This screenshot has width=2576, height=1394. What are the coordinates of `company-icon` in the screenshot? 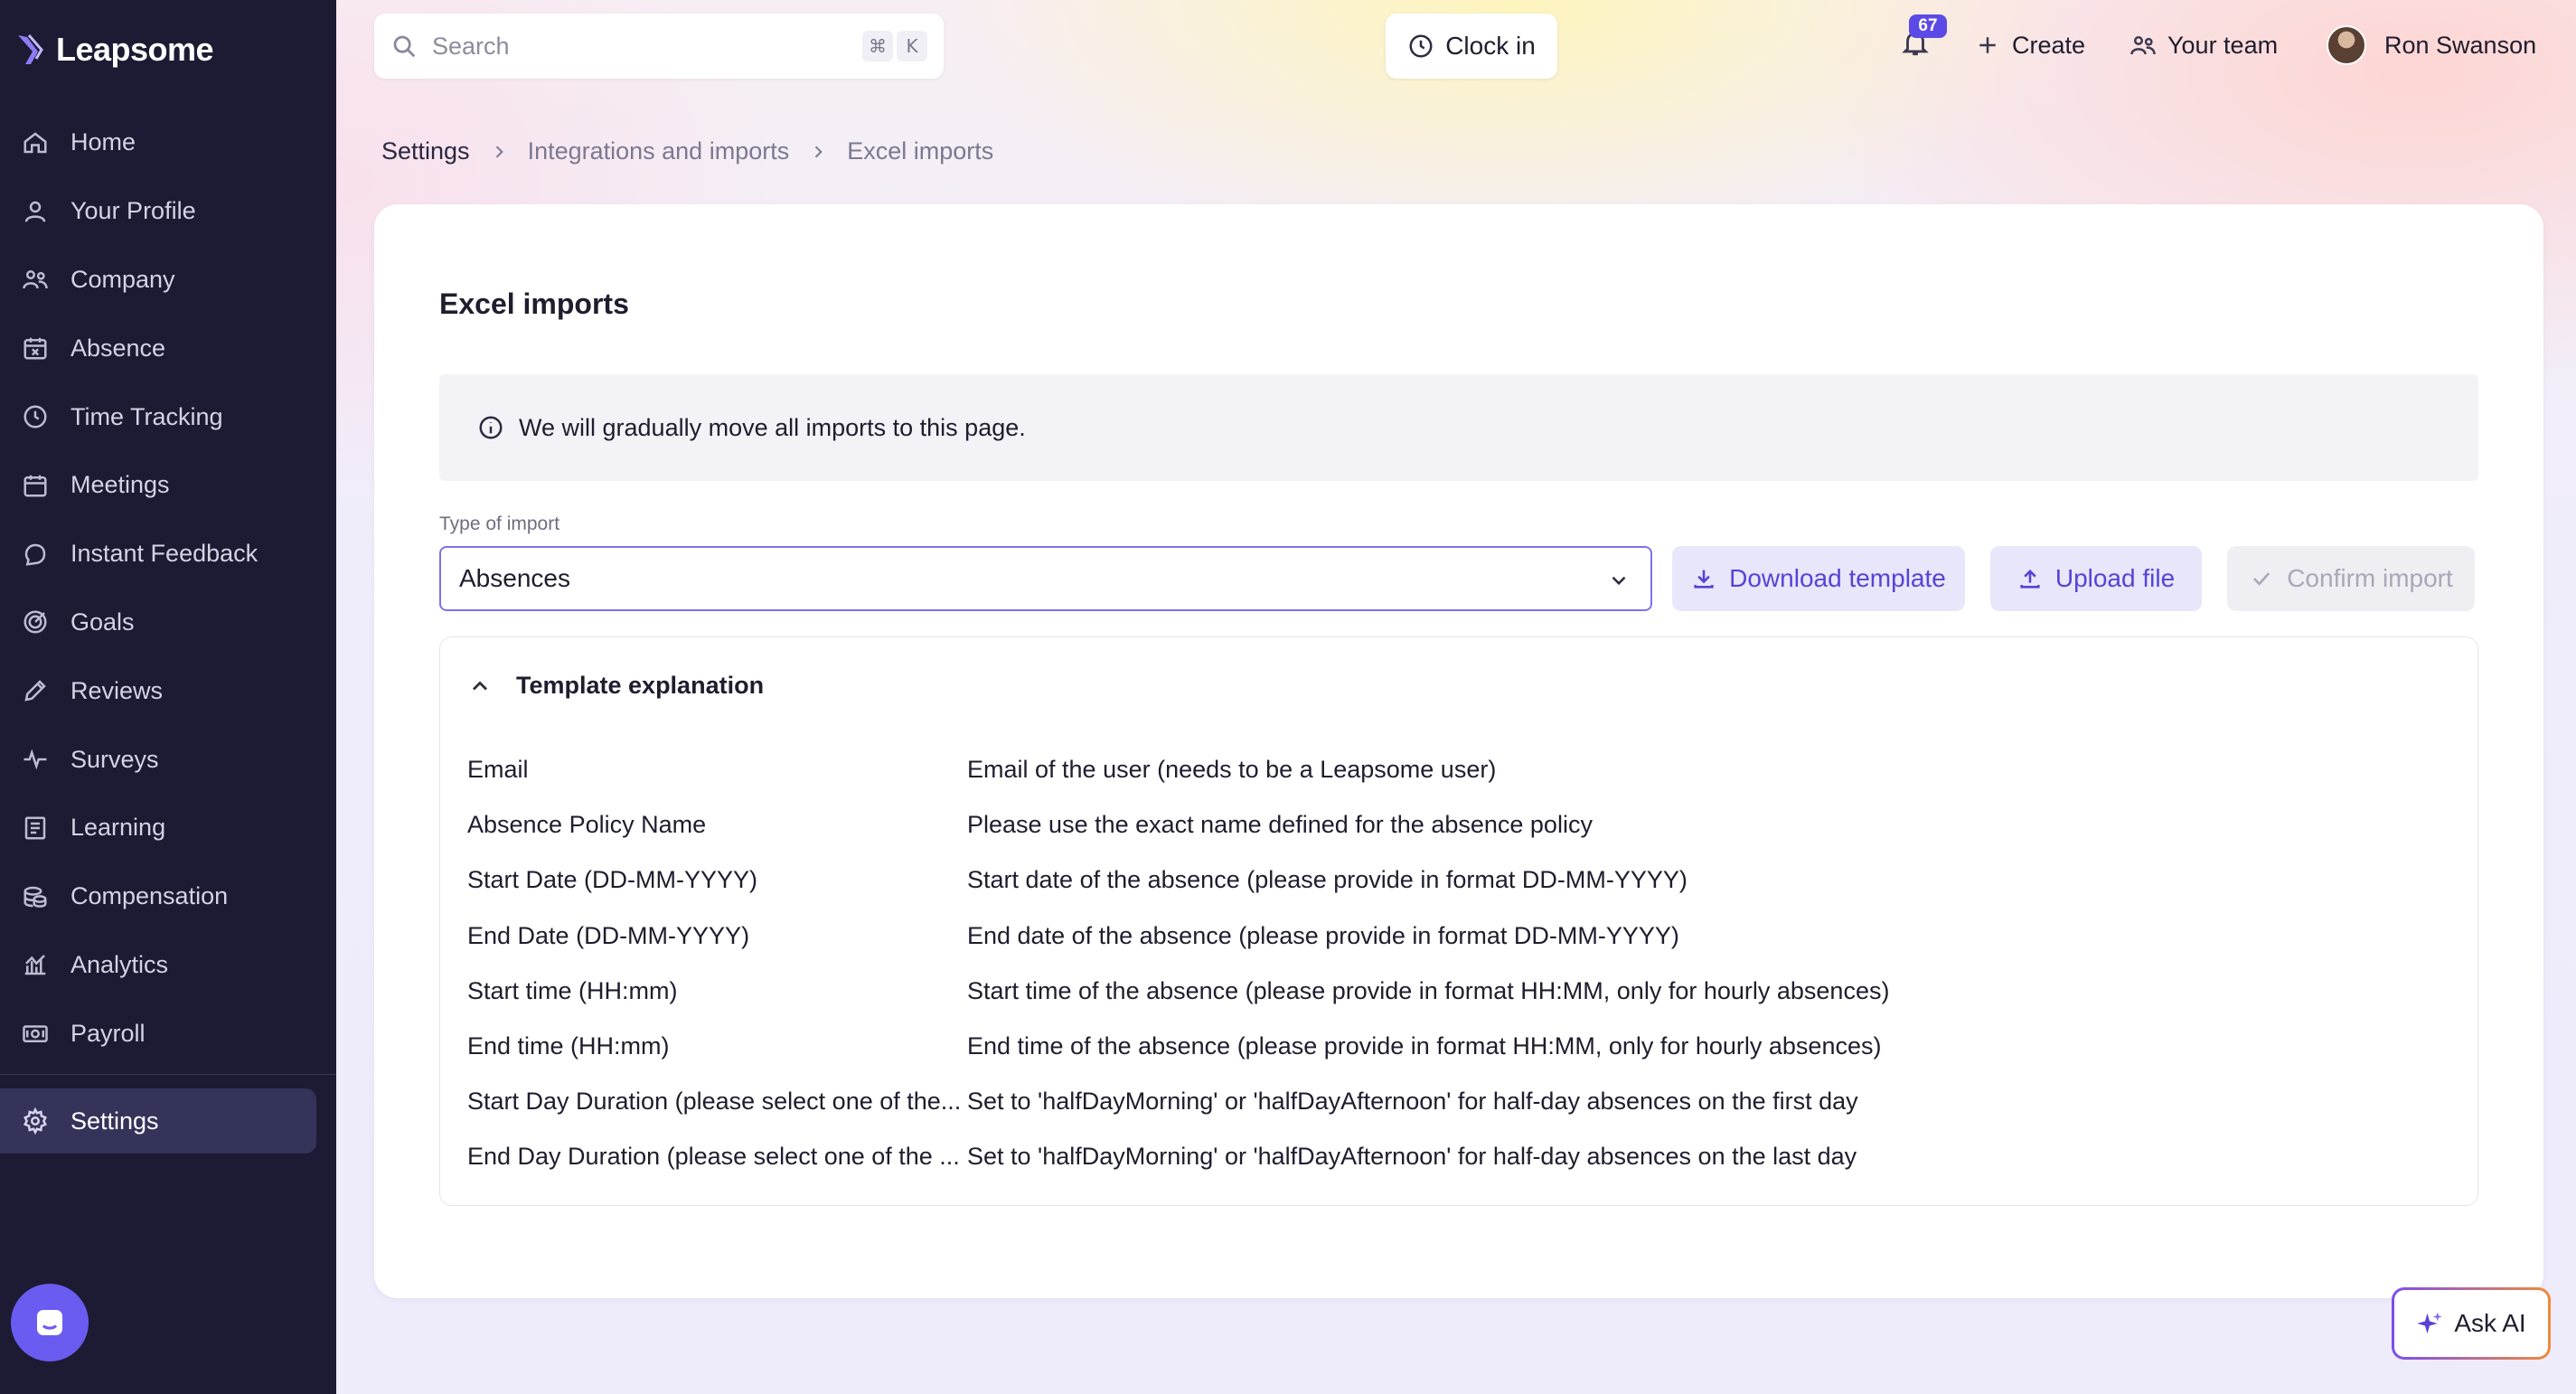 It's located at (36, 279).